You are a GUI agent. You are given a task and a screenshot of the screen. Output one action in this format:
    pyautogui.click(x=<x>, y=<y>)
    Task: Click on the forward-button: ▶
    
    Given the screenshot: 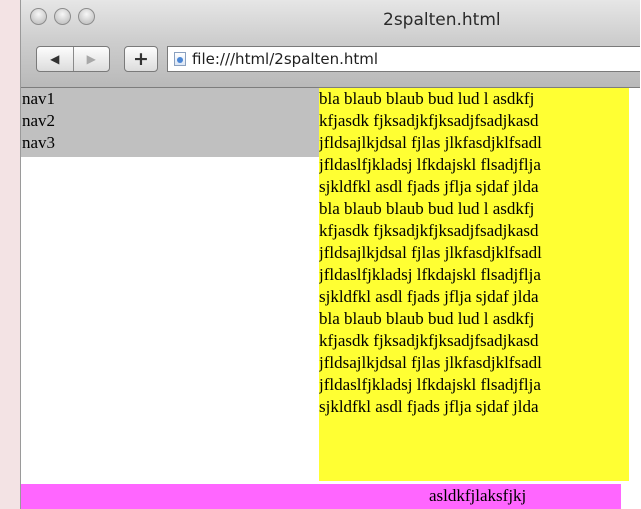 What is the action you would take?
    pyautogui.click(x=91, y=59)
    